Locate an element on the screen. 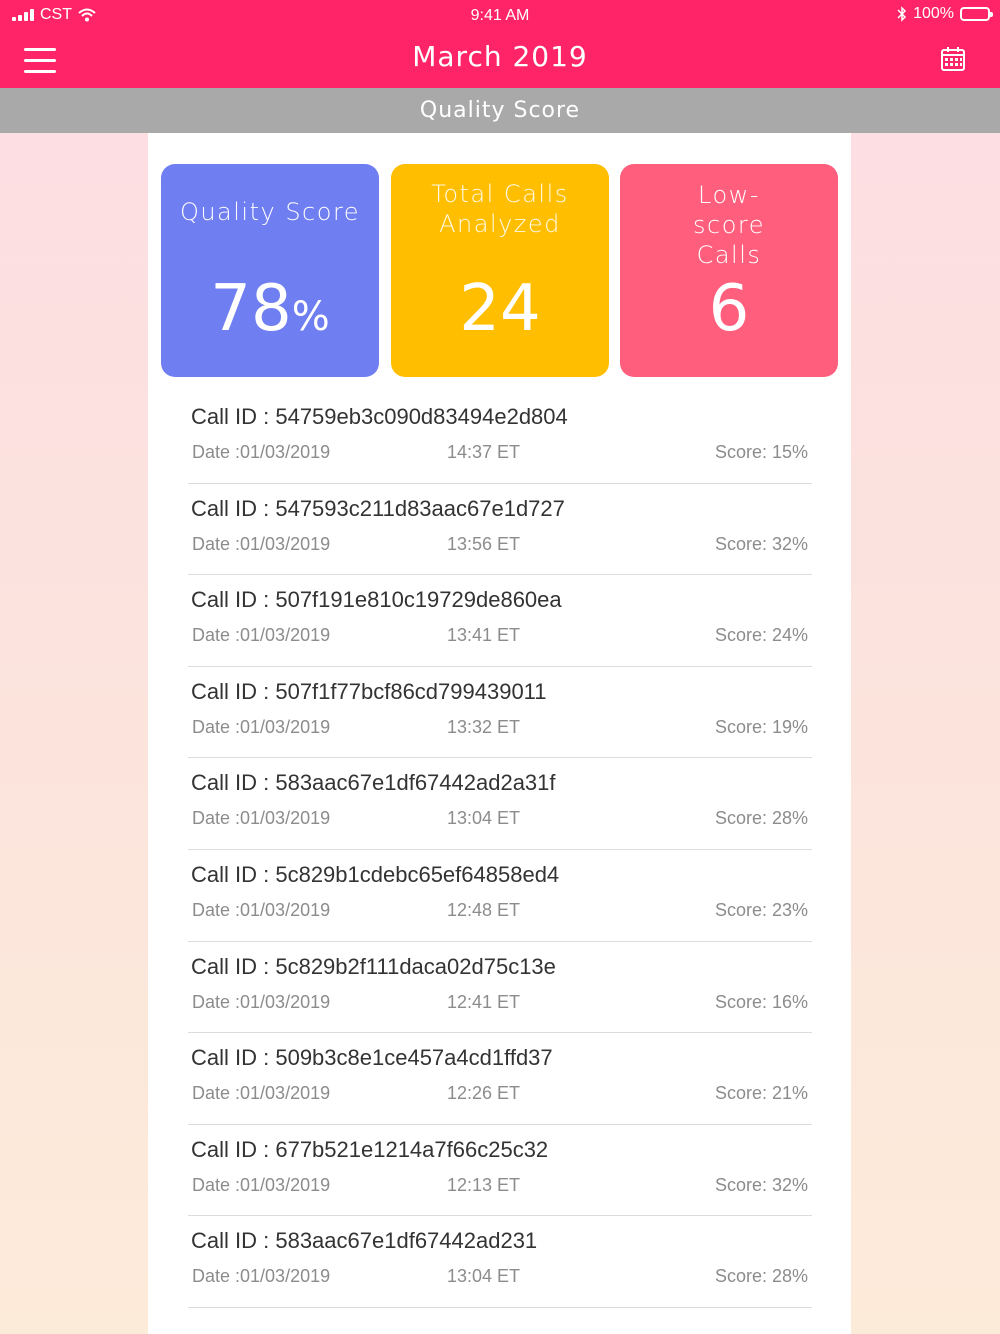 Image resolution: width=1000 pixels, height=1334 pixels. call-id: Call ID : 583aac67e1df67442ad2a31f is located at coordinates (373, 783).